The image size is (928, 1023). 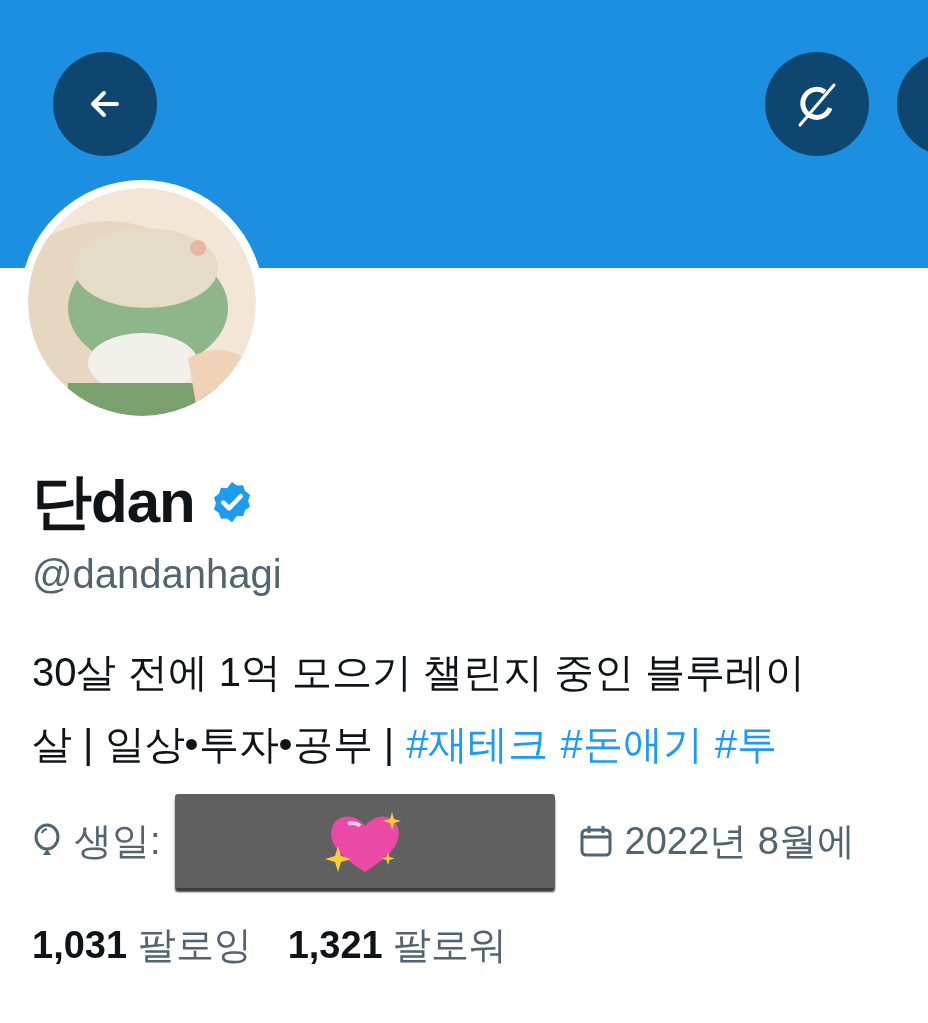 I want to click on bio-text: 30살 전에 1억 모으기 챌린지 중인 블루레이, so click(x=419, y=672).